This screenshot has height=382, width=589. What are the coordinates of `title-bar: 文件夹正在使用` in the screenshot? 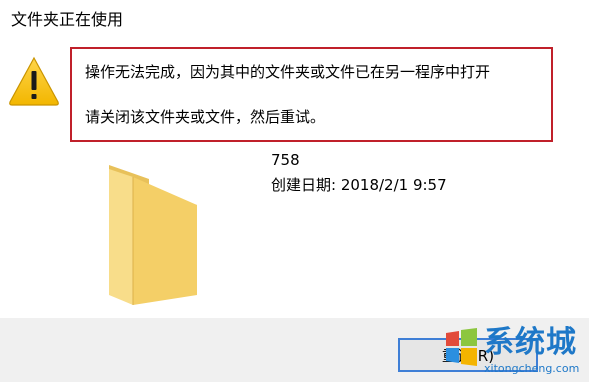 It's located at (294, 20).